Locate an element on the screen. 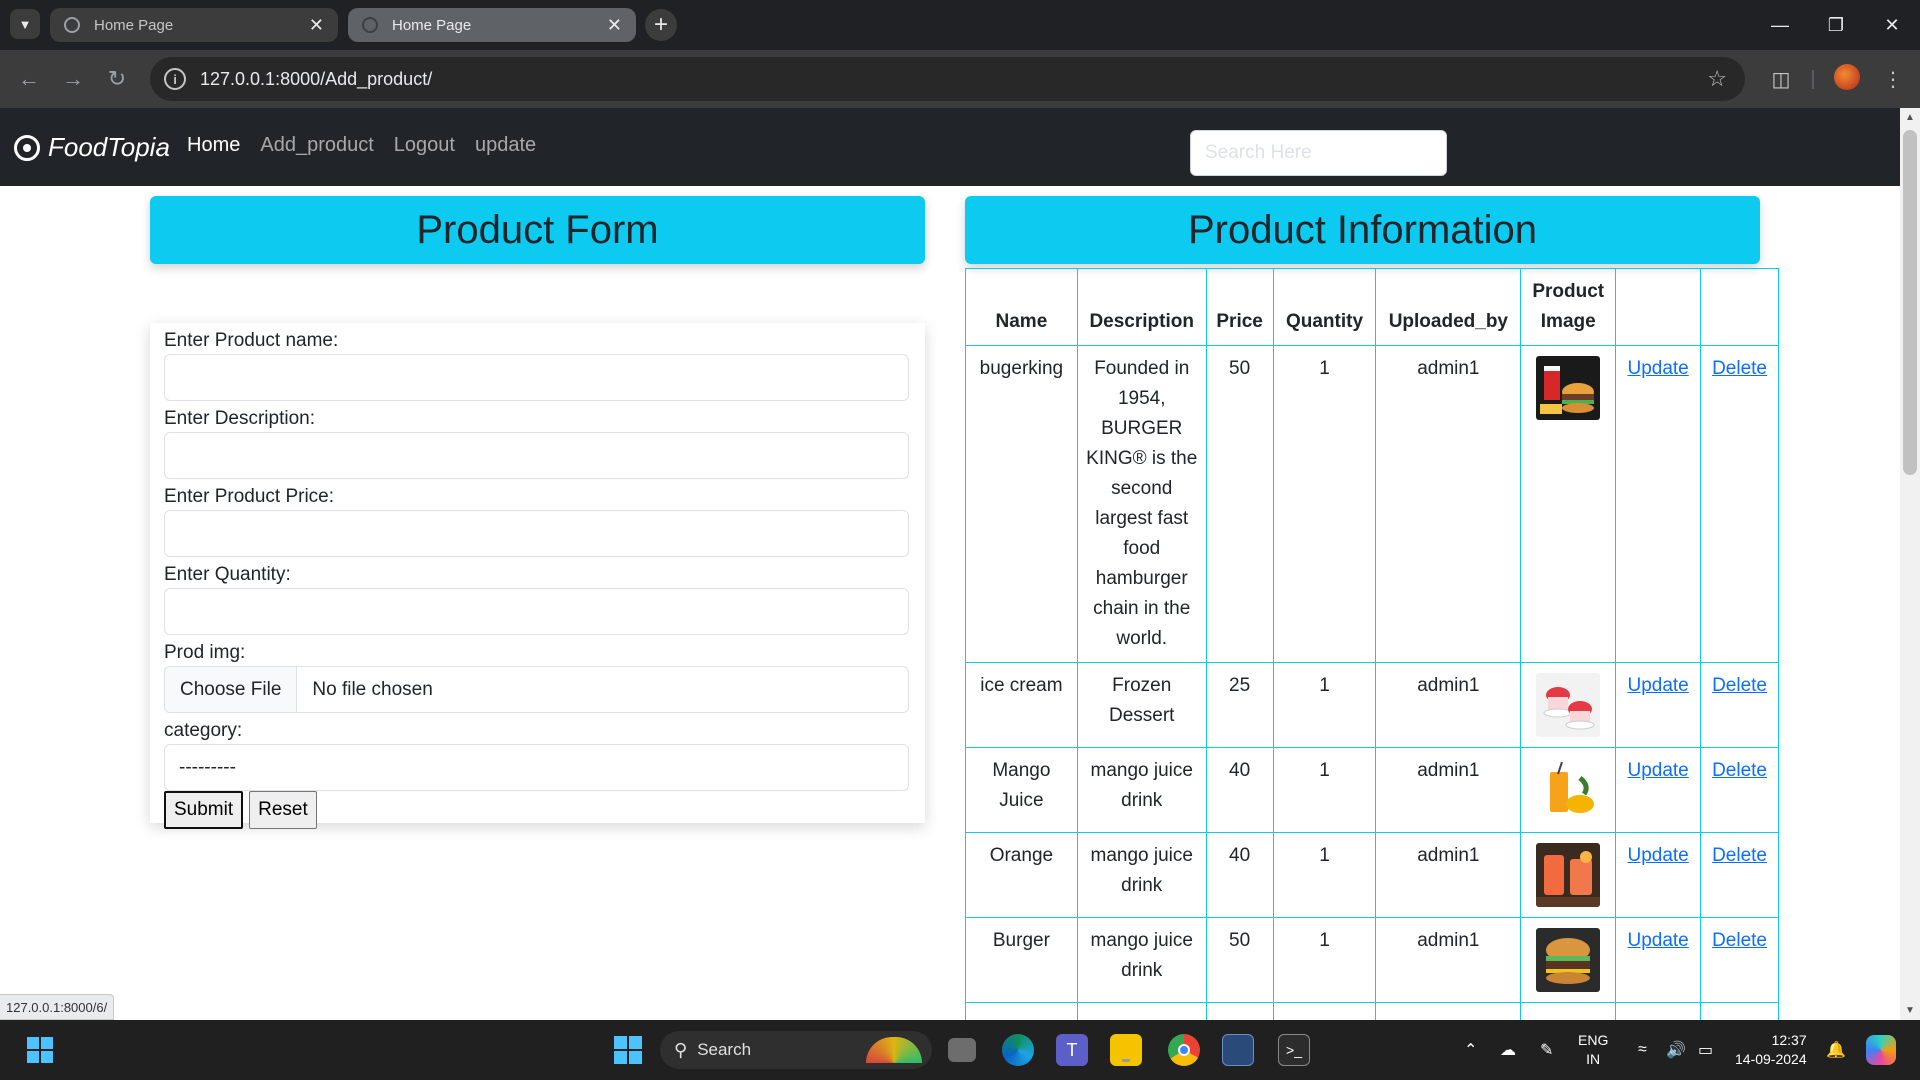  extensions-icon: ◫ is located at coordinates (1781, 79).